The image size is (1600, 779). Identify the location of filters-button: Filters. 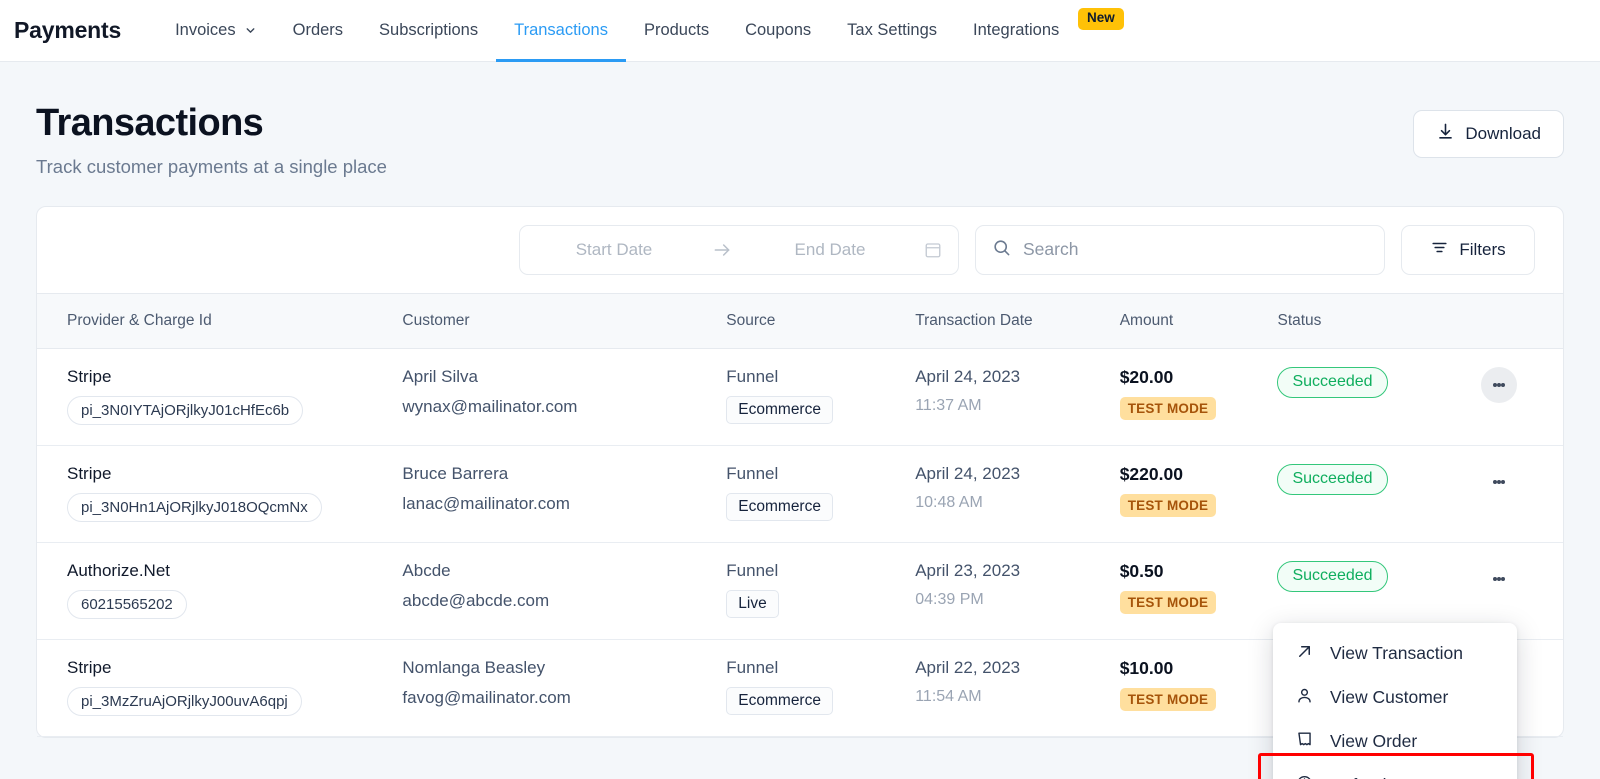
(1468, 249).